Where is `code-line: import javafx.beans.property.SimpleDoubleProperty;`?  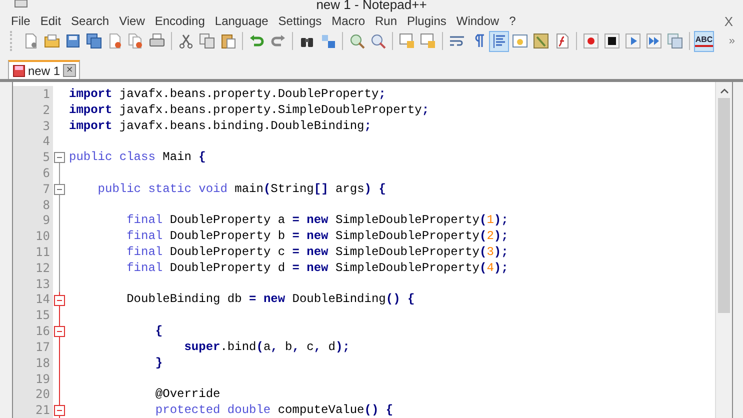
code-line: import javafx.beans.property.SimpleDoubleProperty; is located at coordinates (249, 109).